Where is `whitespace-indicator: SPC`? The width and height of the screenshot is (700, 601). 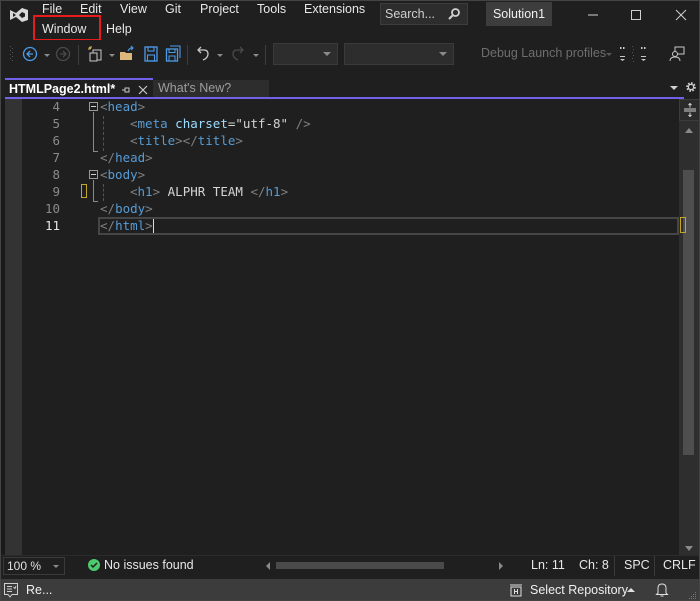
whitespace-indicator: SPC is located at coordinates (634, 566).